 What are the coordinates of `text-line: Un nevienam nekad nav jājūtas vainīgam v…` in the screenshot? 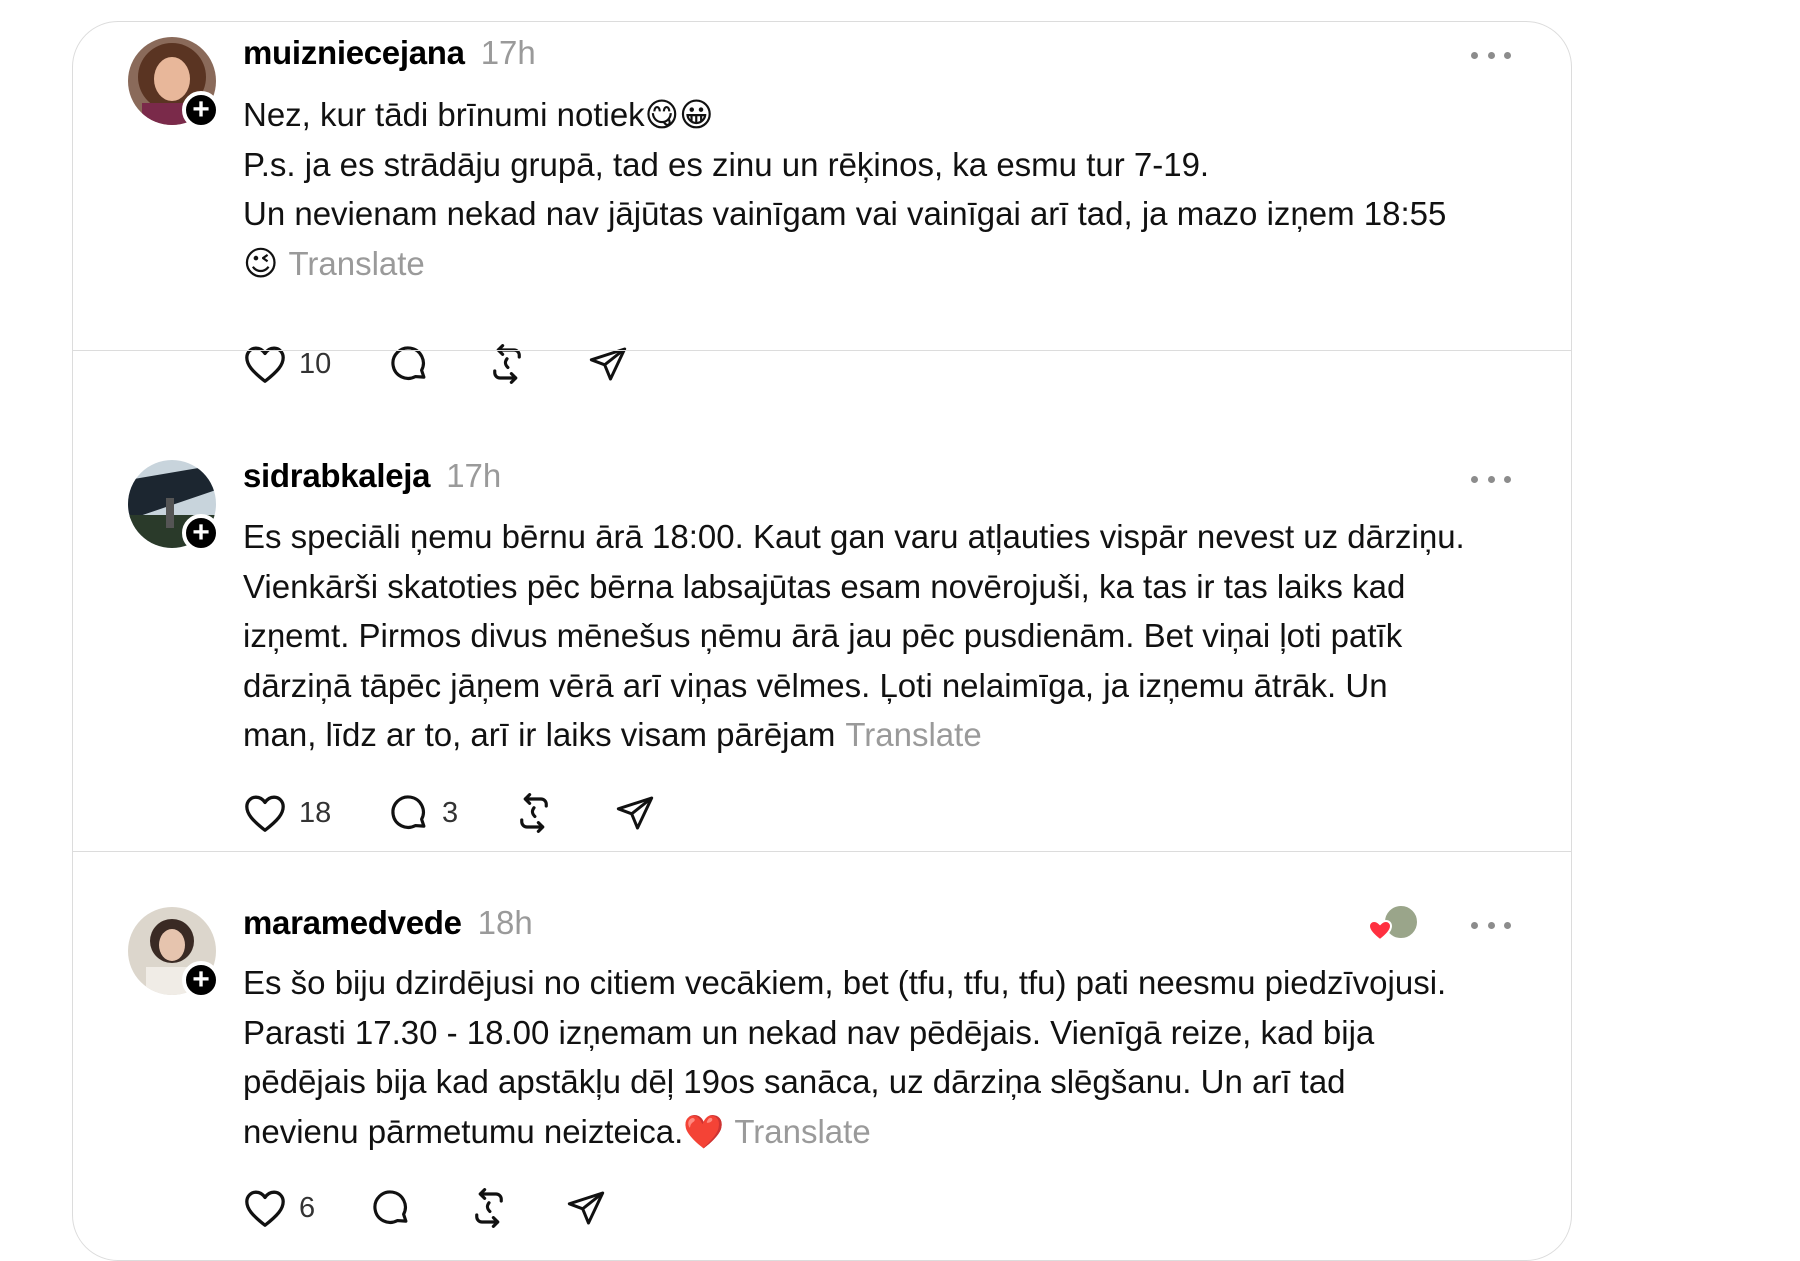 It's located at (845, 213).